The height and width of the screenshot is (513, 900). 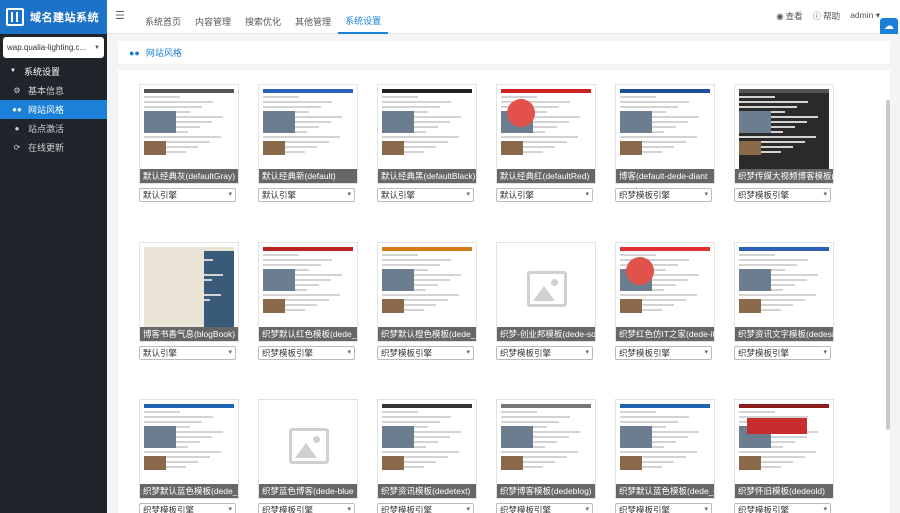 What do you see at coordinates (17, 90) in the screenshot?
I see `gear-icon: ⚙` at bounding box center [17, 90].